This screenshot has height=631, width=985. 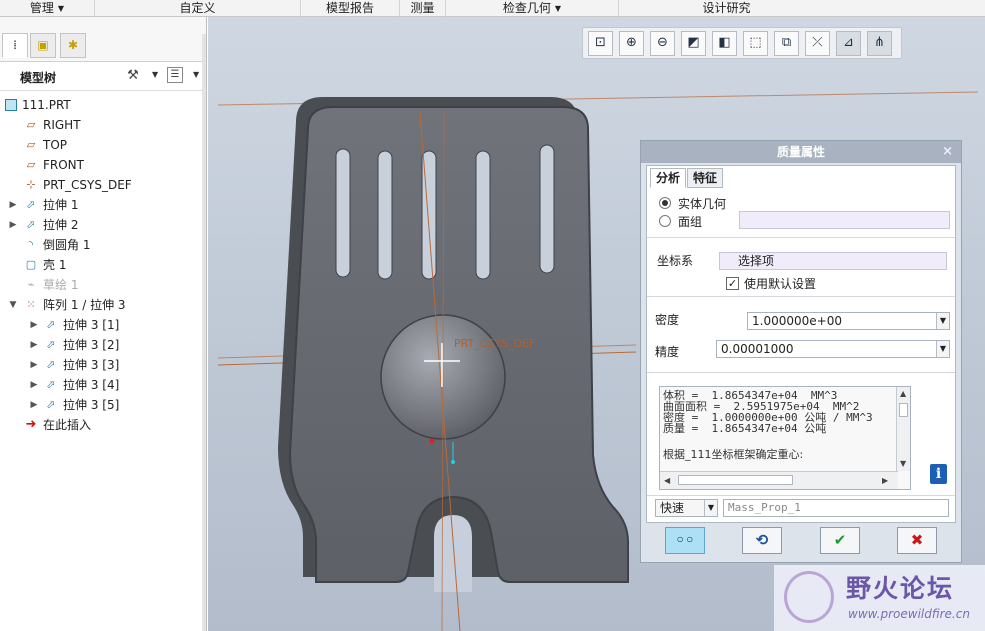 What do you see at coordinates (103, 165) in the screenshot?
I see `tree-node-front: ▱ FRONT` at bounding box center [103, 165].